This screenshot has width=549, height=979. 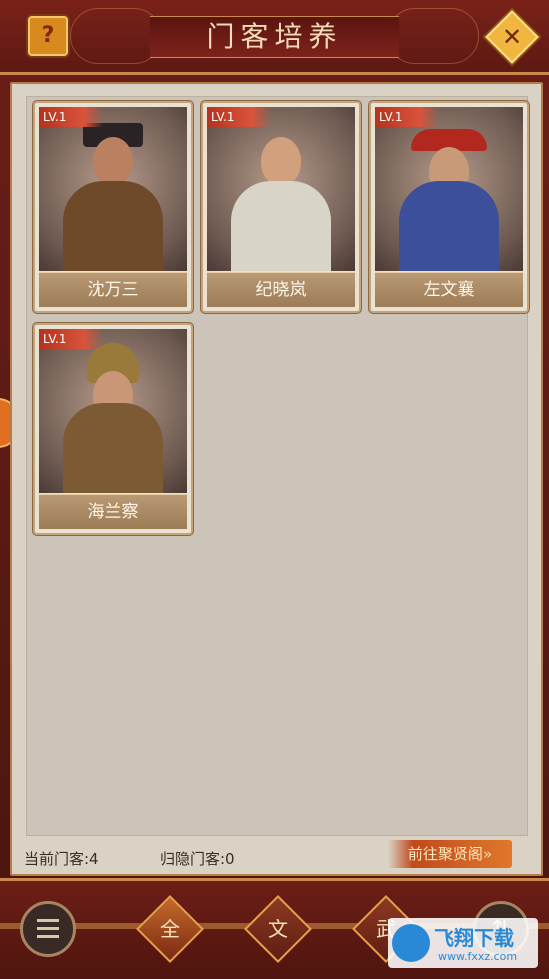 I want to click on filter-civil-button: 文, so click(x=278, y=929).